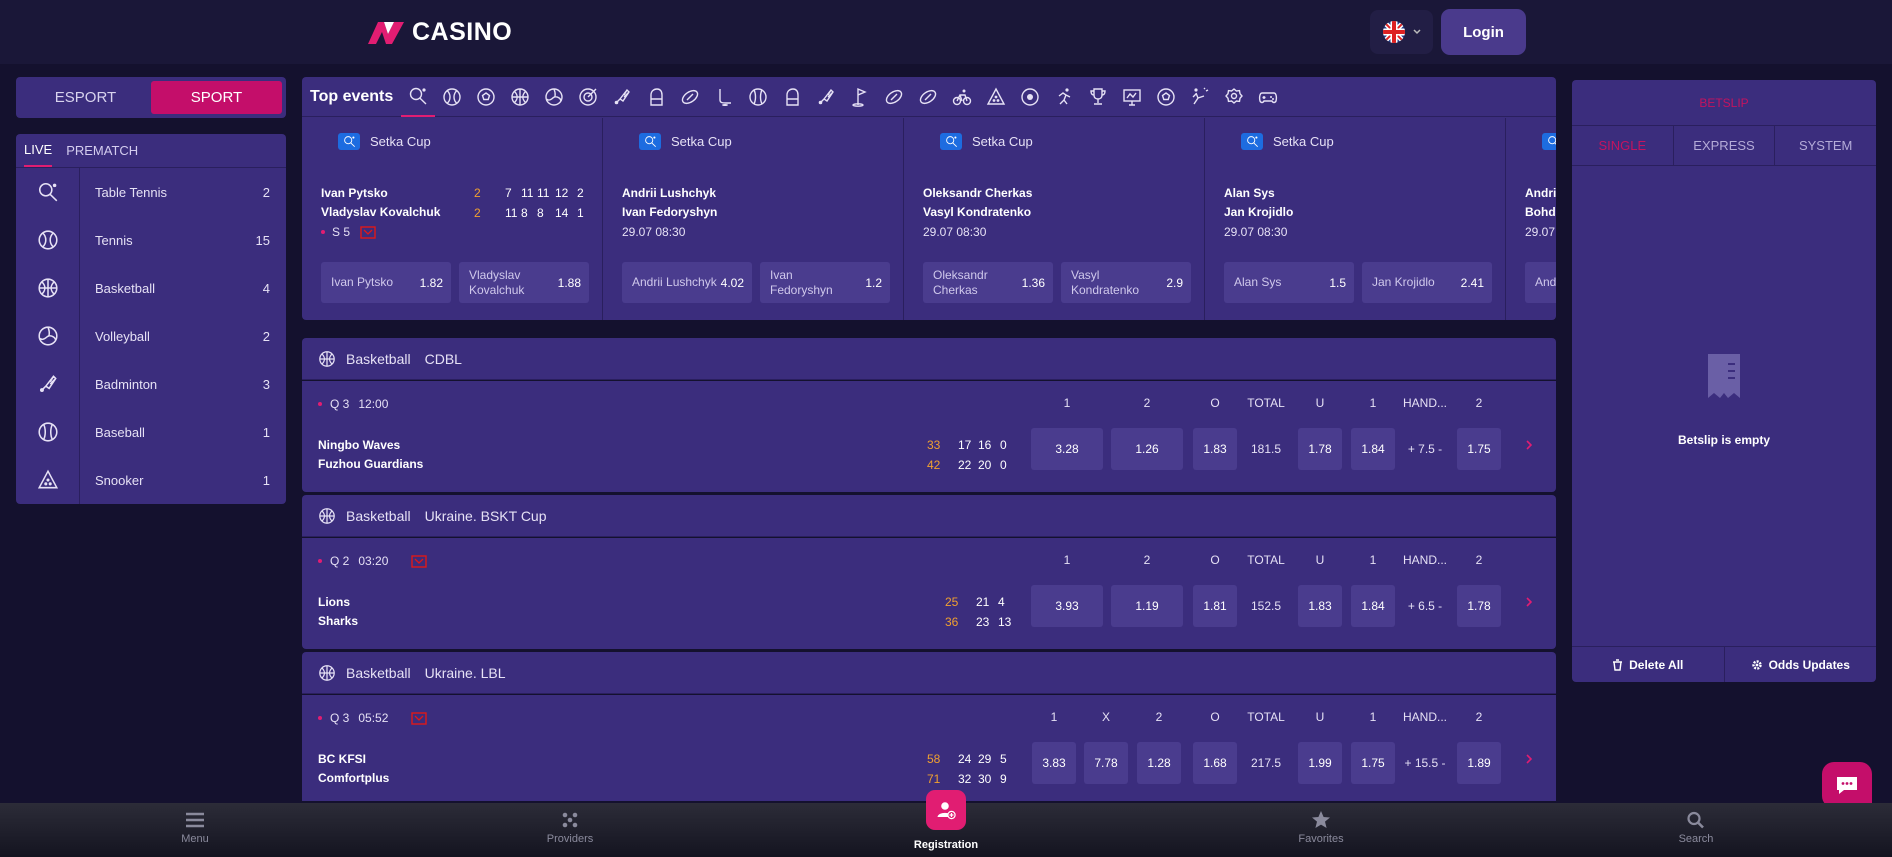 This screenshot has height=857, width=1892. I want to click on login-button: Login, so click(1483, 32).